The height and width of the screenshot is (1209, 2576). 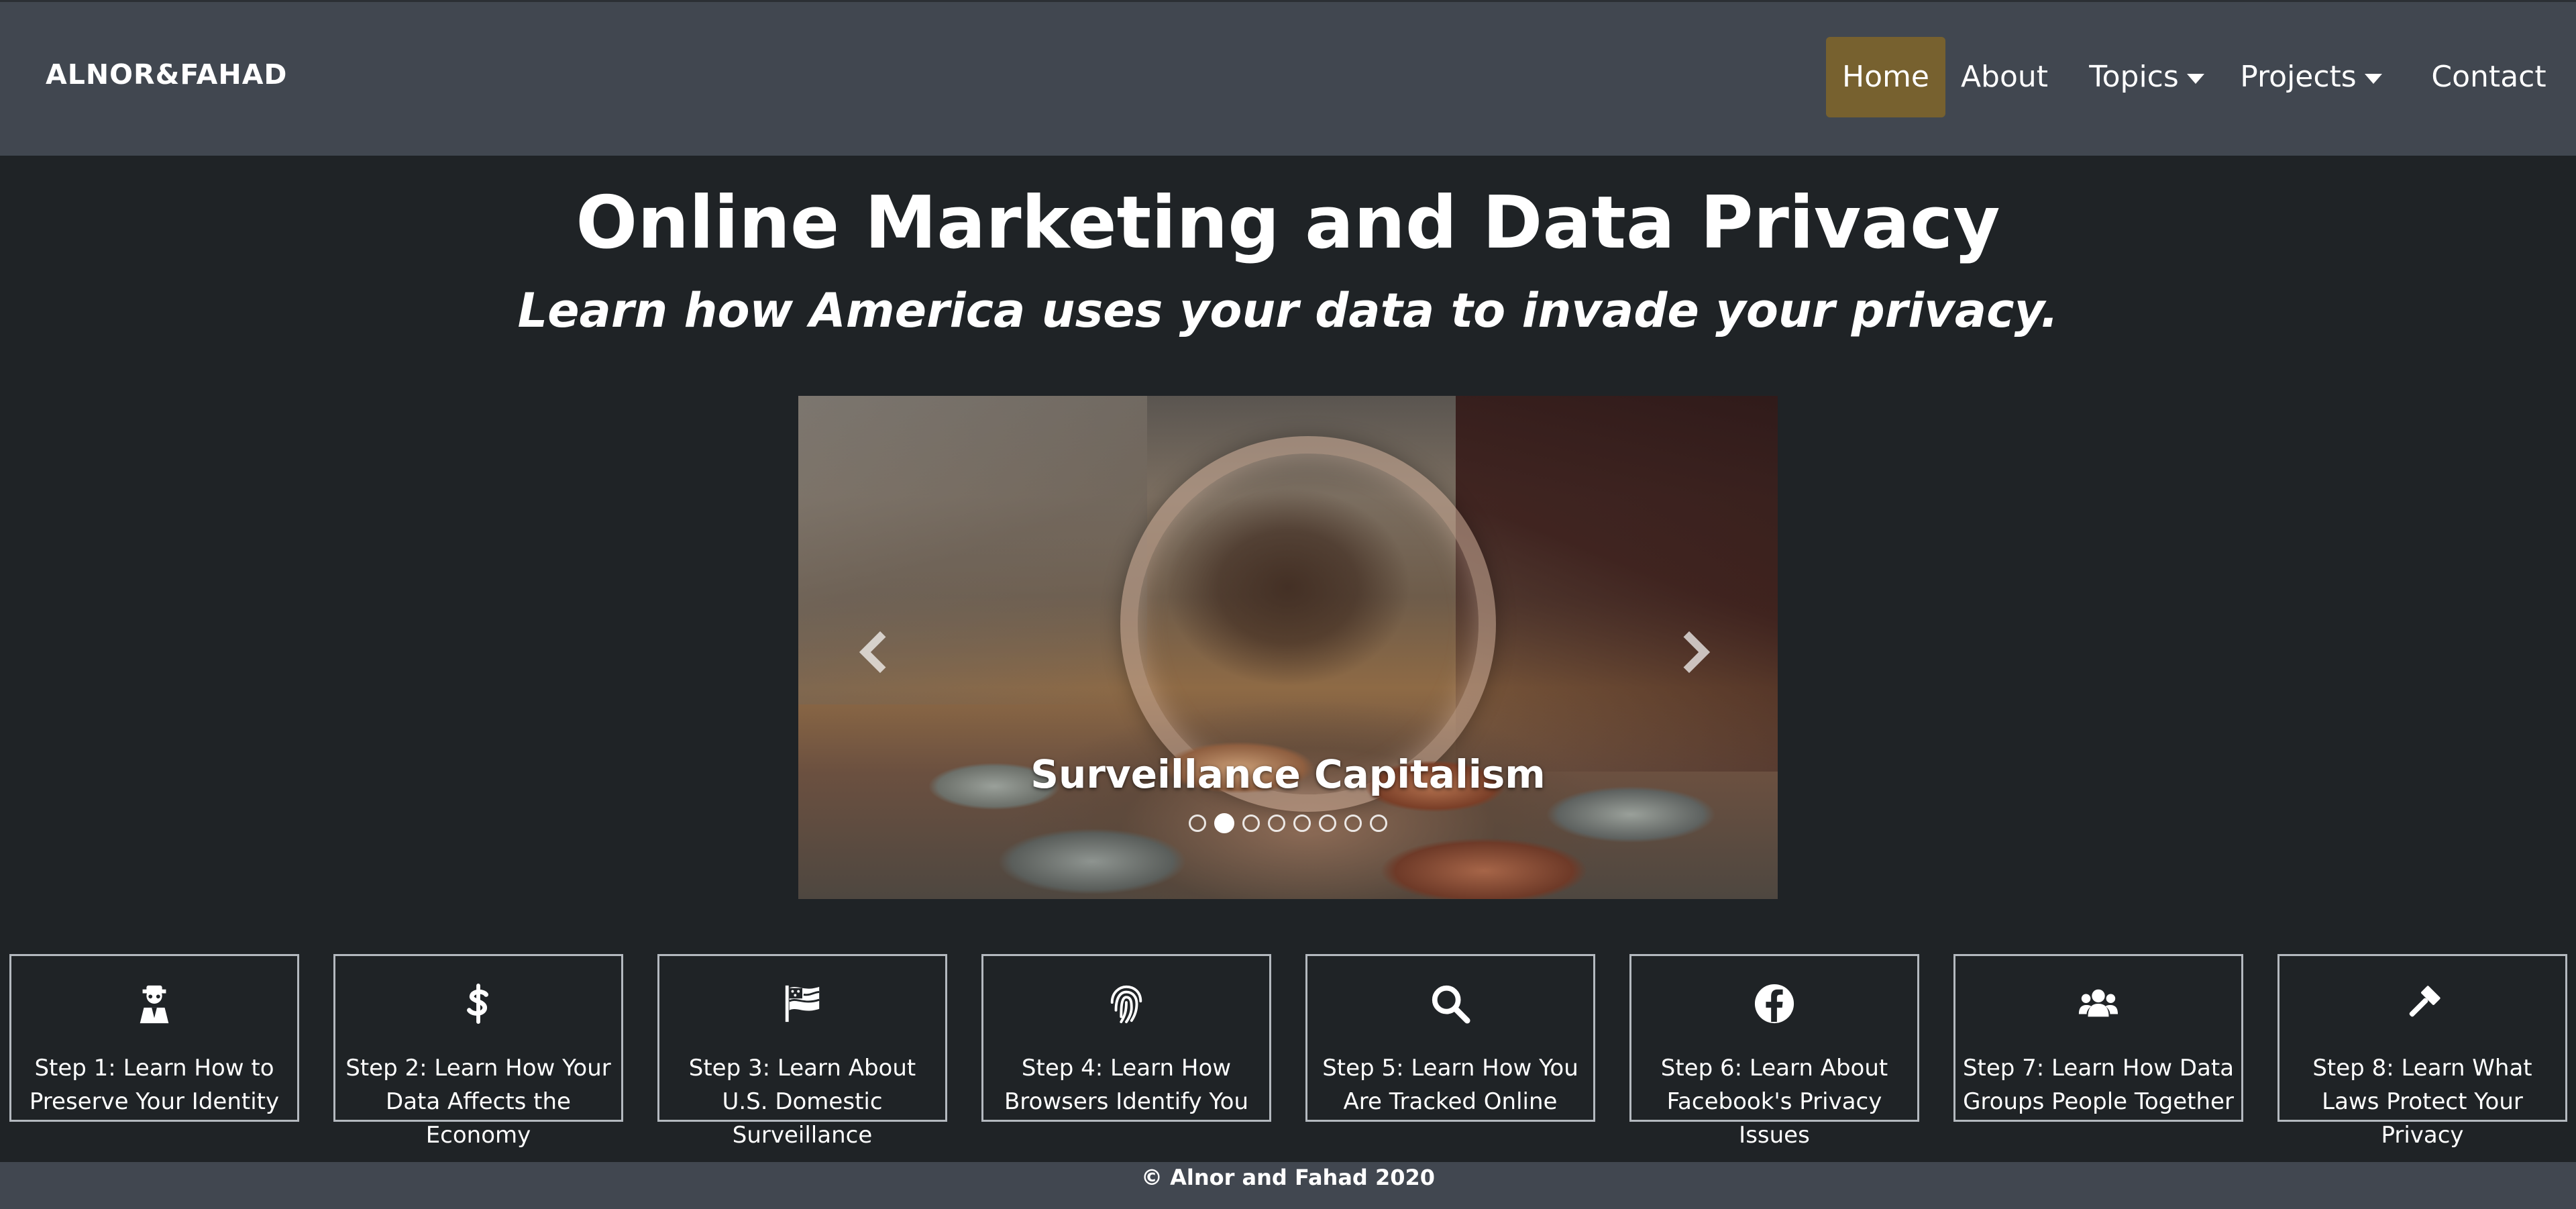 I want to click on nav-contact-label: Contact, so click(x=2488, y=77).